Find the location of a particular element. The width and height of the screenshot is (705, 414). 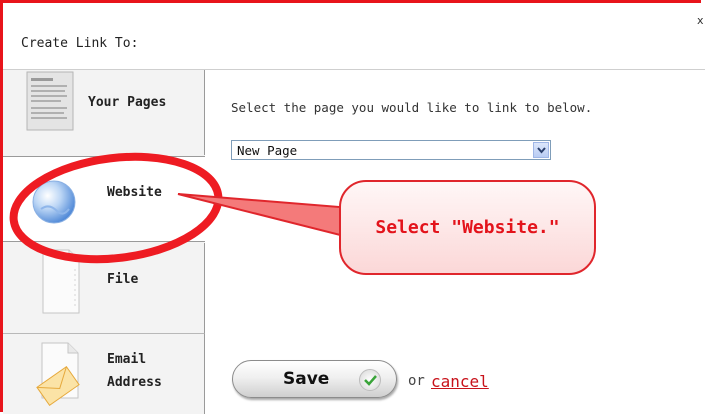

checkmark-icon is located at coordinates (370, 380).